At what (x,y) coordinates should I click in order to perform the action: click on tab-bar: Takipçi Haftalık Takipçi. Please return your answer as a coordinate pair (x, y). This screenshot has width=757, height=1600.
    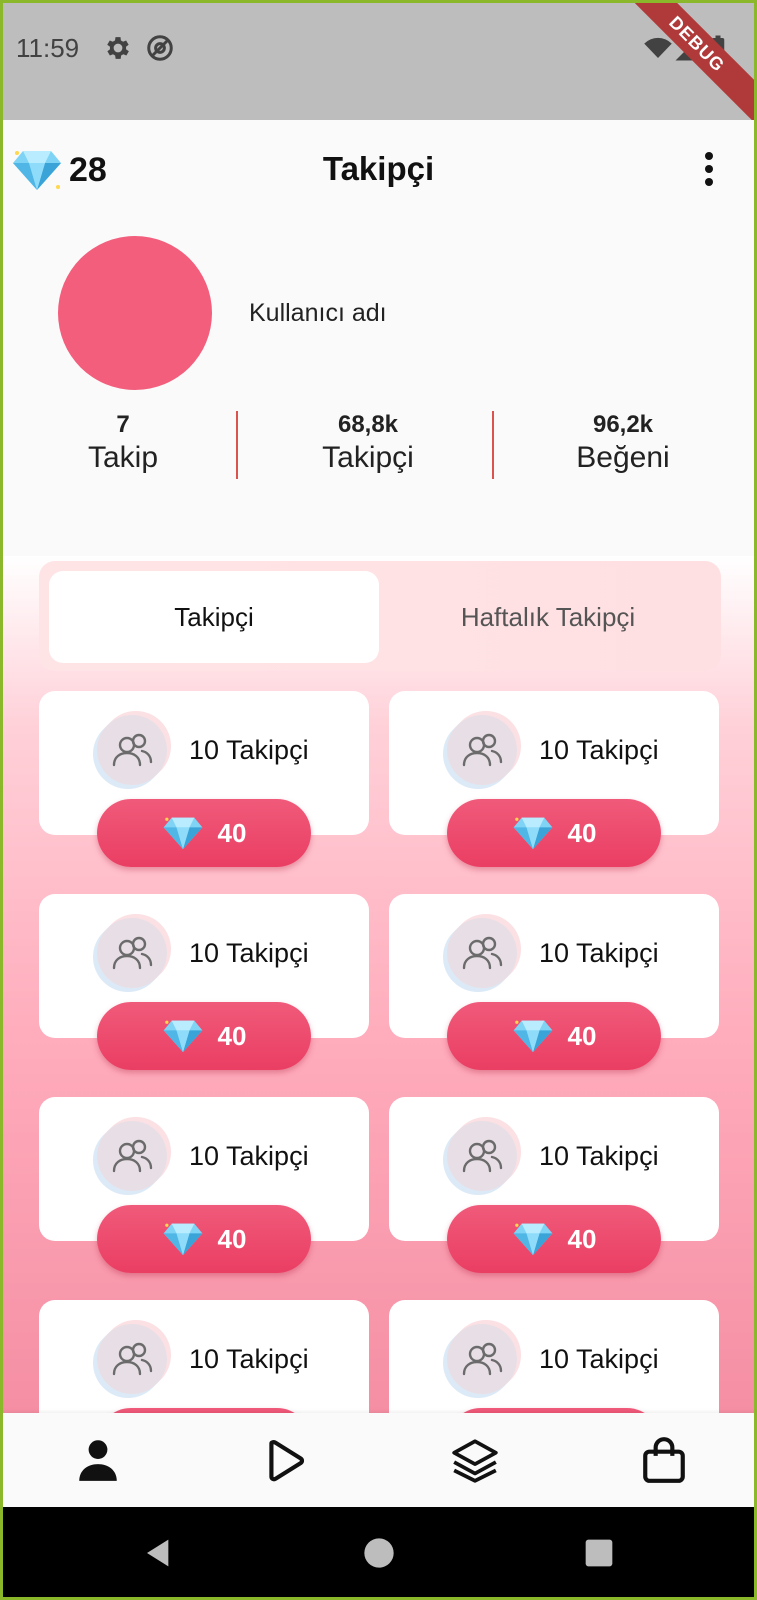
    Looking at the image, I should click on (380, 616).